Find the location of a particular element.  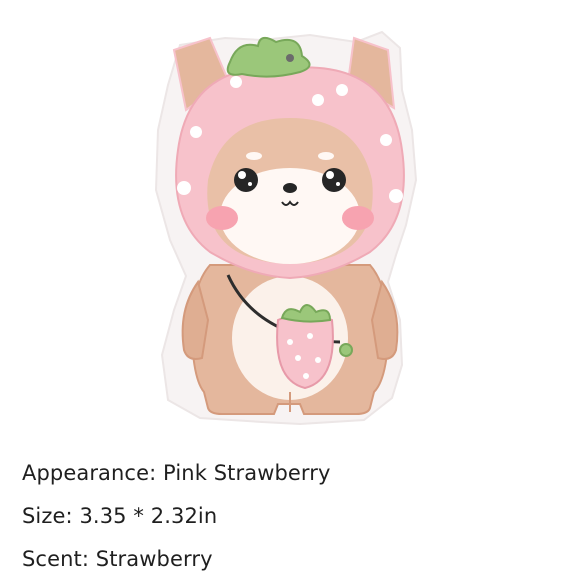

dog-right-eye is located at coordinates (334, 180).